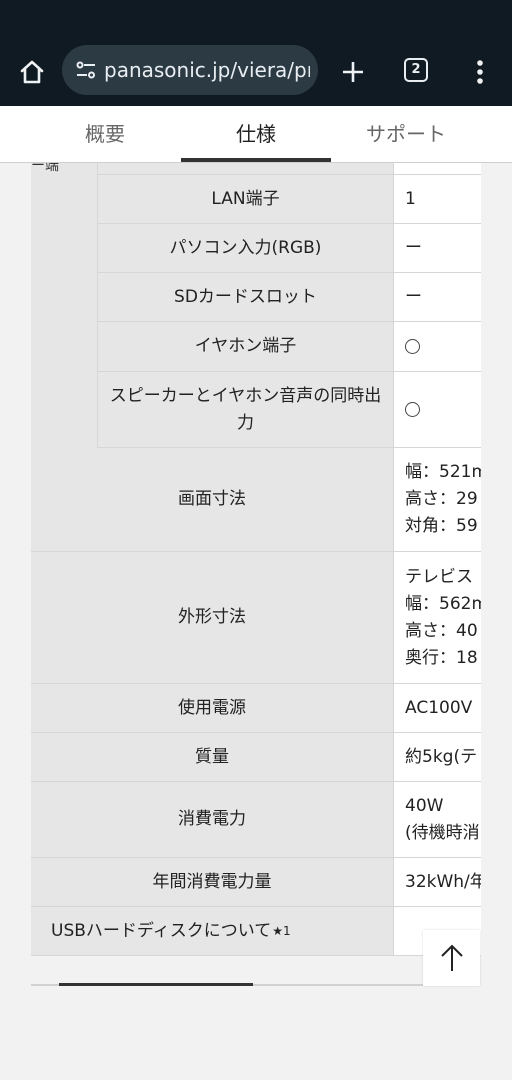  What do you see at coordinates (437, 820) in the screenshot?
I see `row-power-consumption-value: 40W (待機時消` at bounding box center [437, 820].